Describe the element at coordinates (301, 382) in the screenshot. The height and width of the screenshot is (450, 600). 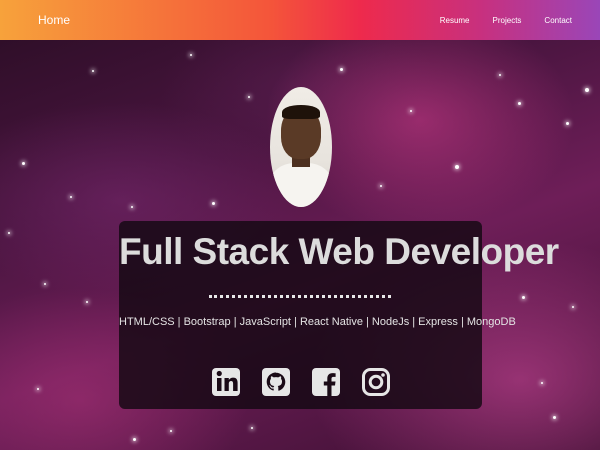
I see `social-links` at that location.